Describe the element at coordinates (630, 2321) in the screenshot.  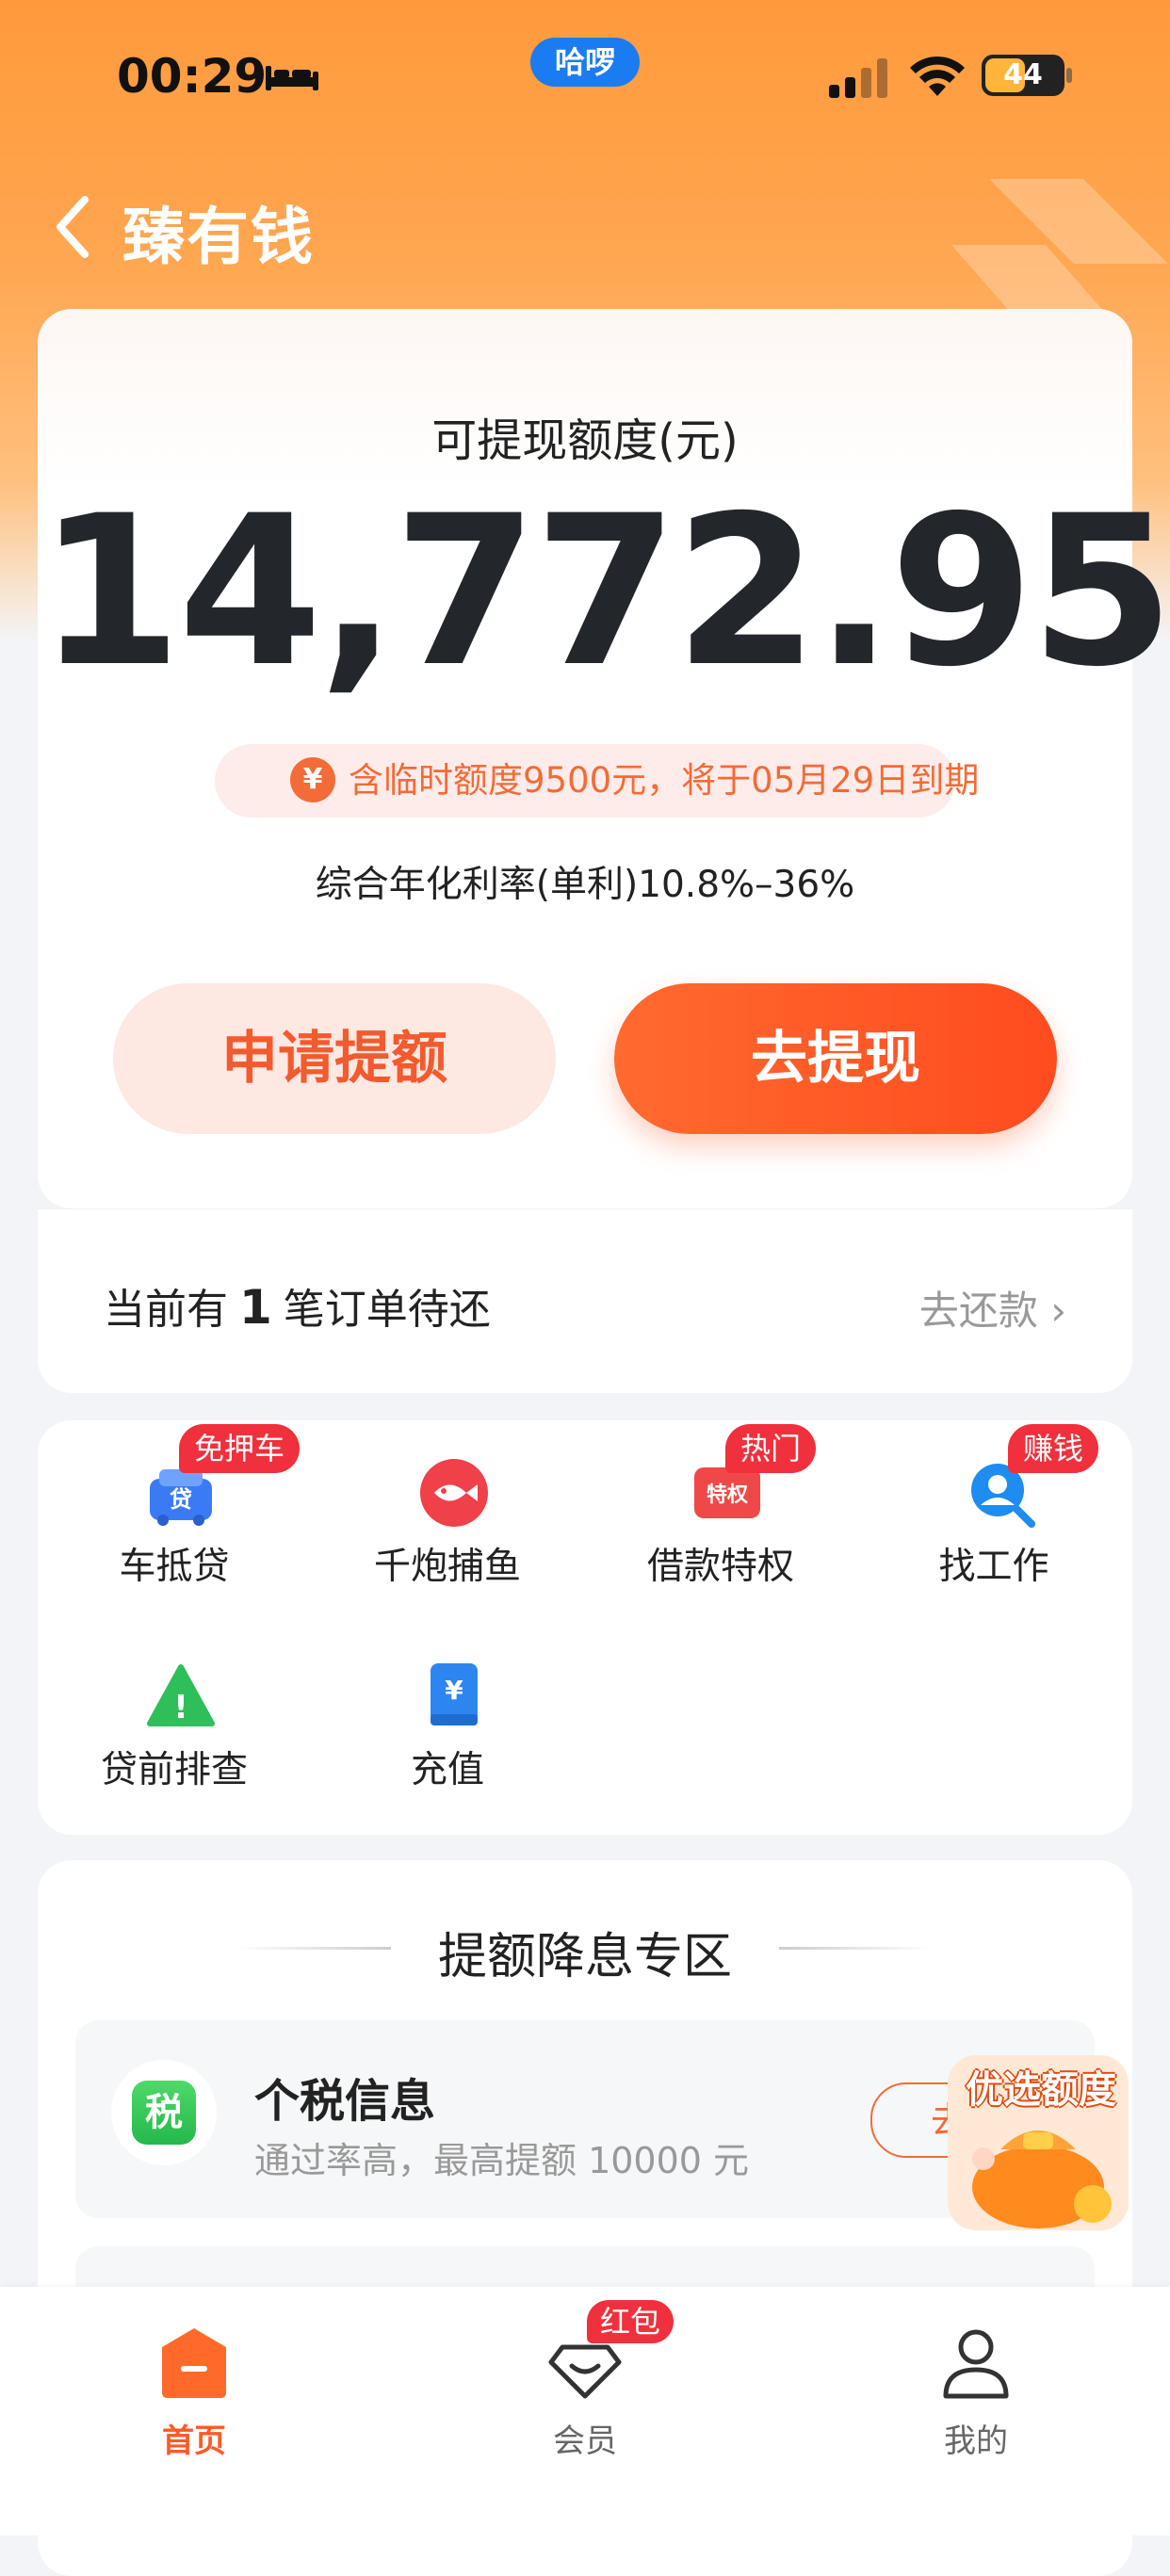
I see `red-packet-badge: 红包` at that location.